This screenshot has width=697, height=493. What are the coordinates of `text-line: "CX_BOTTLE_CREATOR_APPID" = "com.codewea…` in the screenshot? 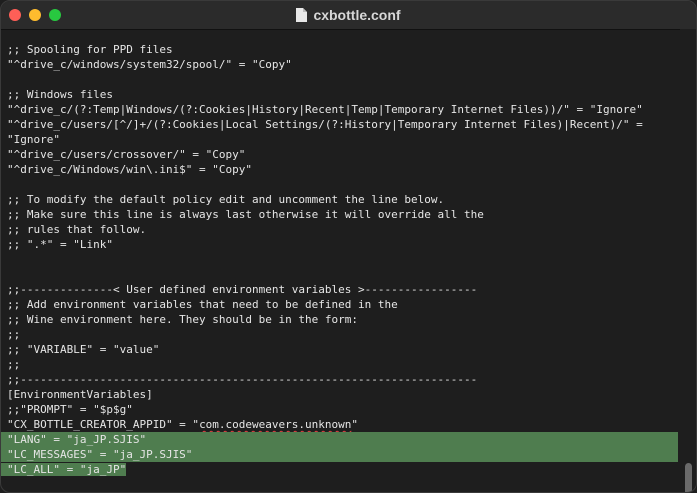 It's located at (183, 424).